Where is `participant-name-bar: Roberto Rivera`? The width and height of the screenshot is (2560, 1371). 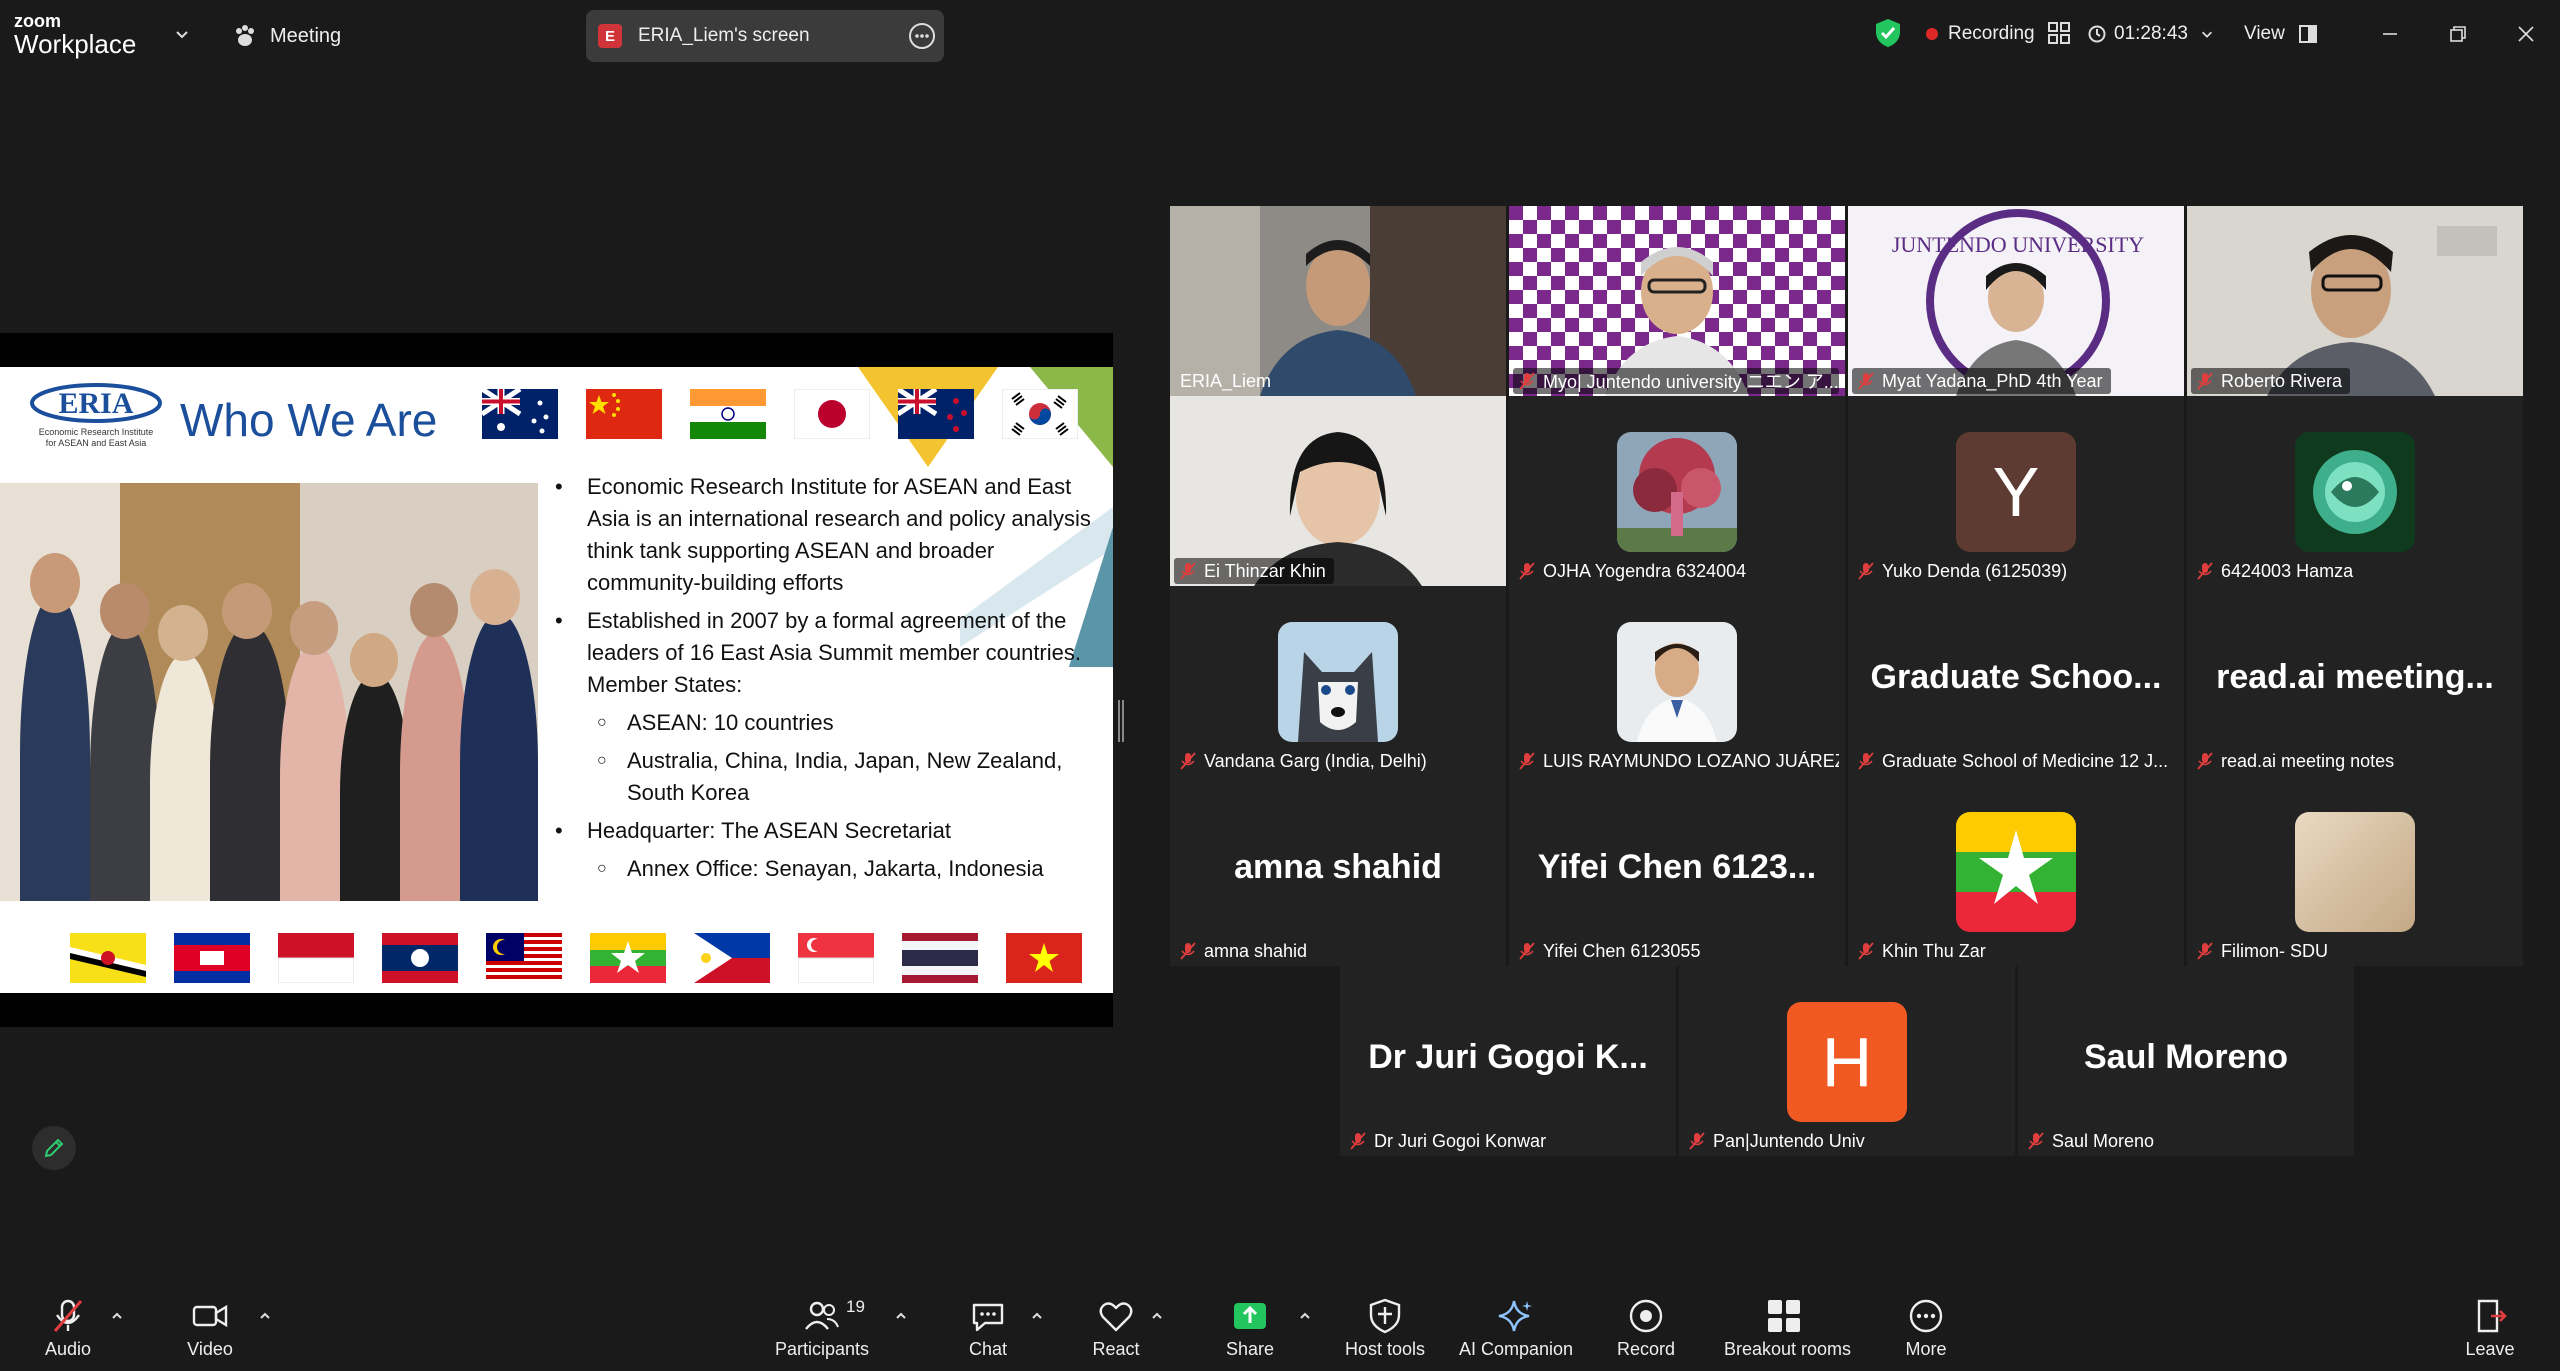 participant-name-bar: Roberto Rivera is located at coordinates (2271, 381).